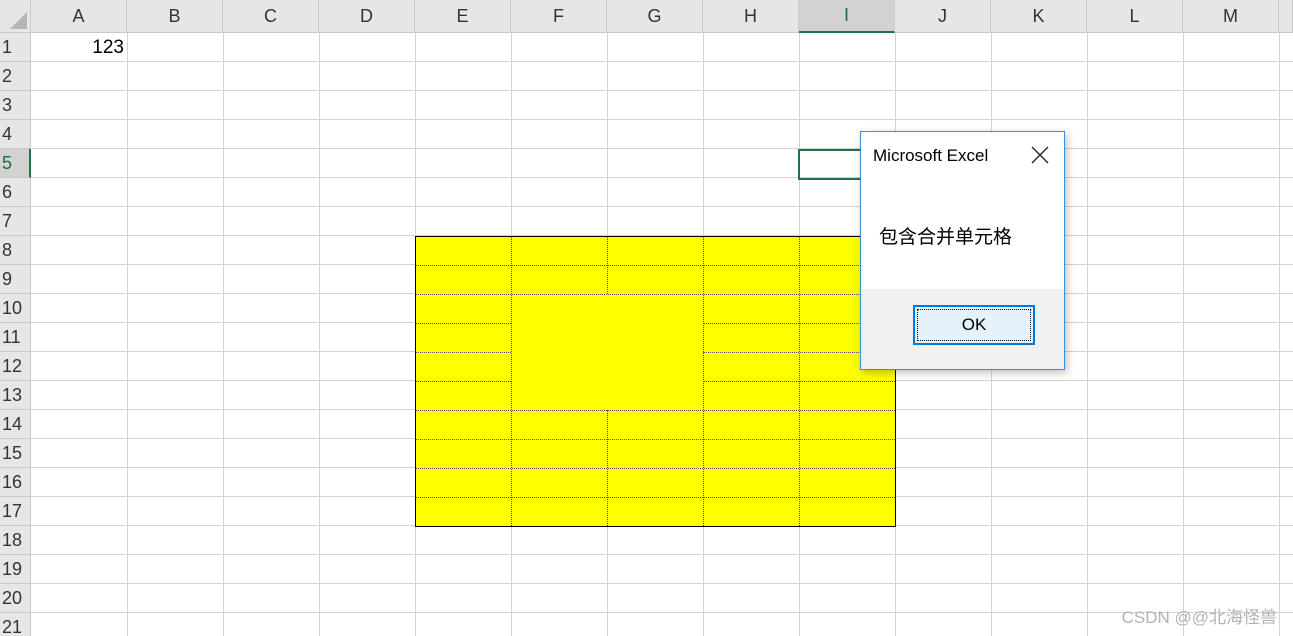 This screenshot has width=1293, height=636. I want to click on row-header-10: 10, so click(15, 308).